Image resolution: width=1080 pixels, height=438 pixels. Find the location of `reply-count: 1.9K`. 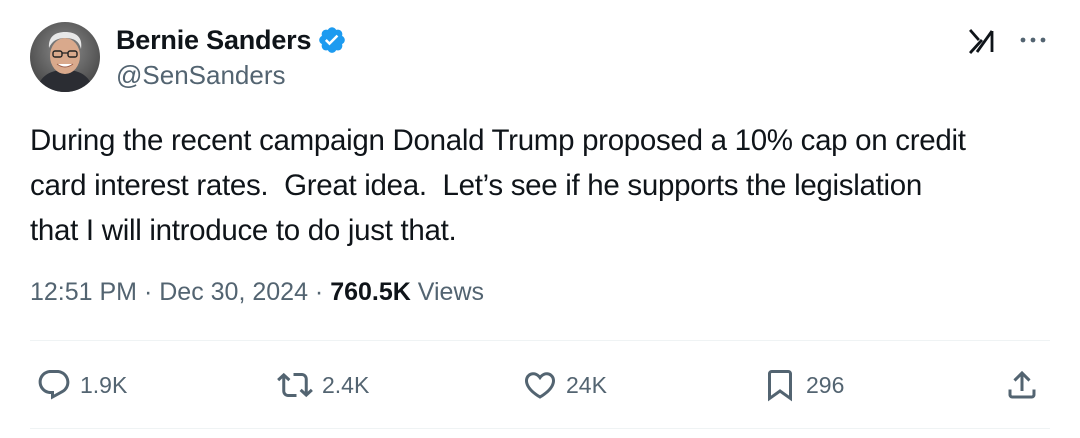

reply-count: 1.9K is located at coordinates (104, 384).